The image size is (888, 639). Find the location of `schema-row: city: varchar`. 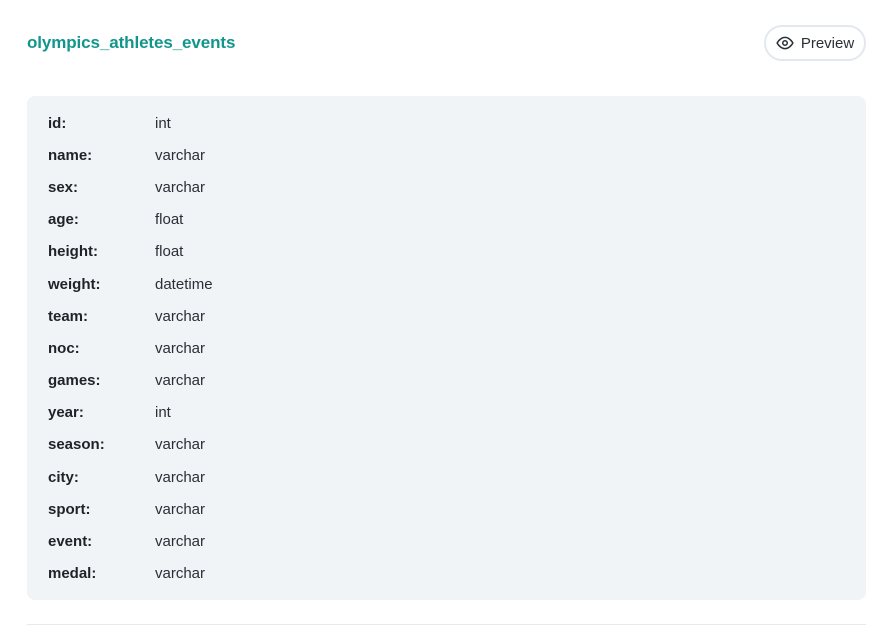

schema-row: city: varchar is located at coordinates (446, 477).